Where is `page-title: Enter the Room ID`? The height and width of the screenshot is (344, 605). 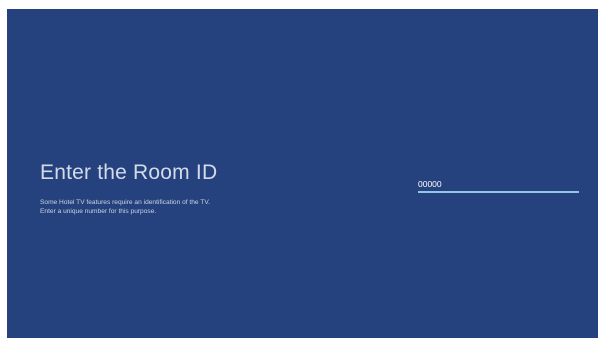 page-title: Enter the Room ID is located at coordinates (129, 172).